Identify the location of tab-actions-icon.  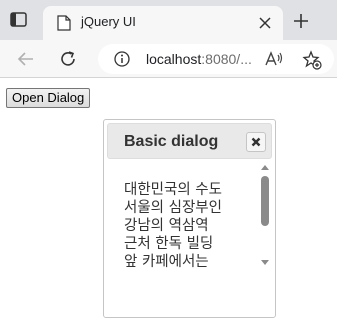
(19, 20).